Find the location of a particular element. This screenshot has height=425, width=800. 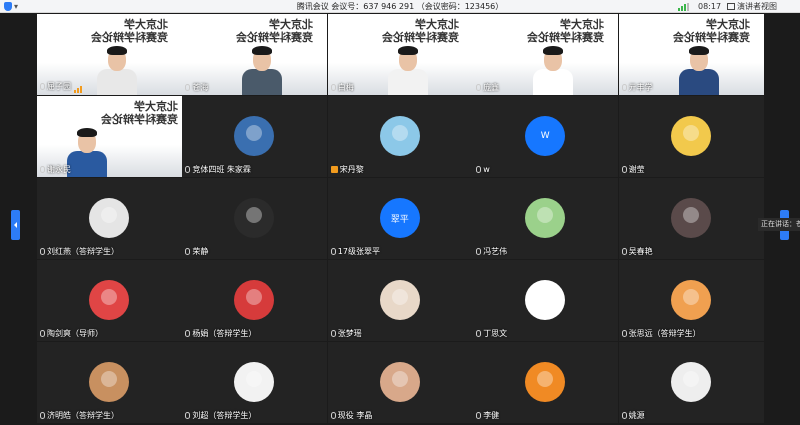

participant-label: 杨娟（答辩学生） is located at coordinates (220, 334).